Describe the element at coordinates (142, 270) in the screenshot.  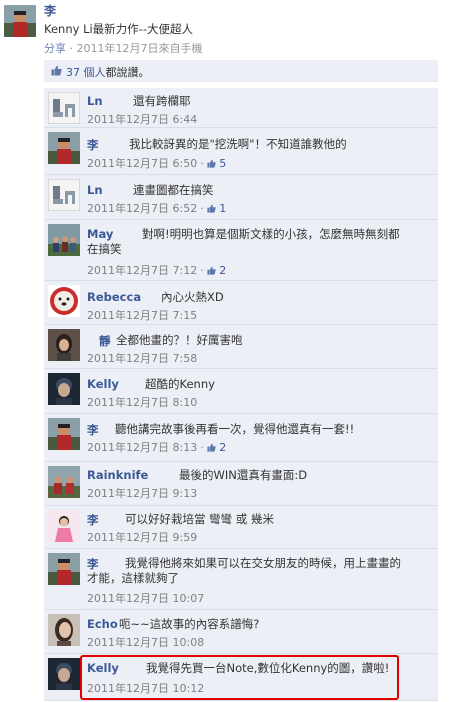
I see `comment-timestamp: 2011年12月7日 7:12` at that location.